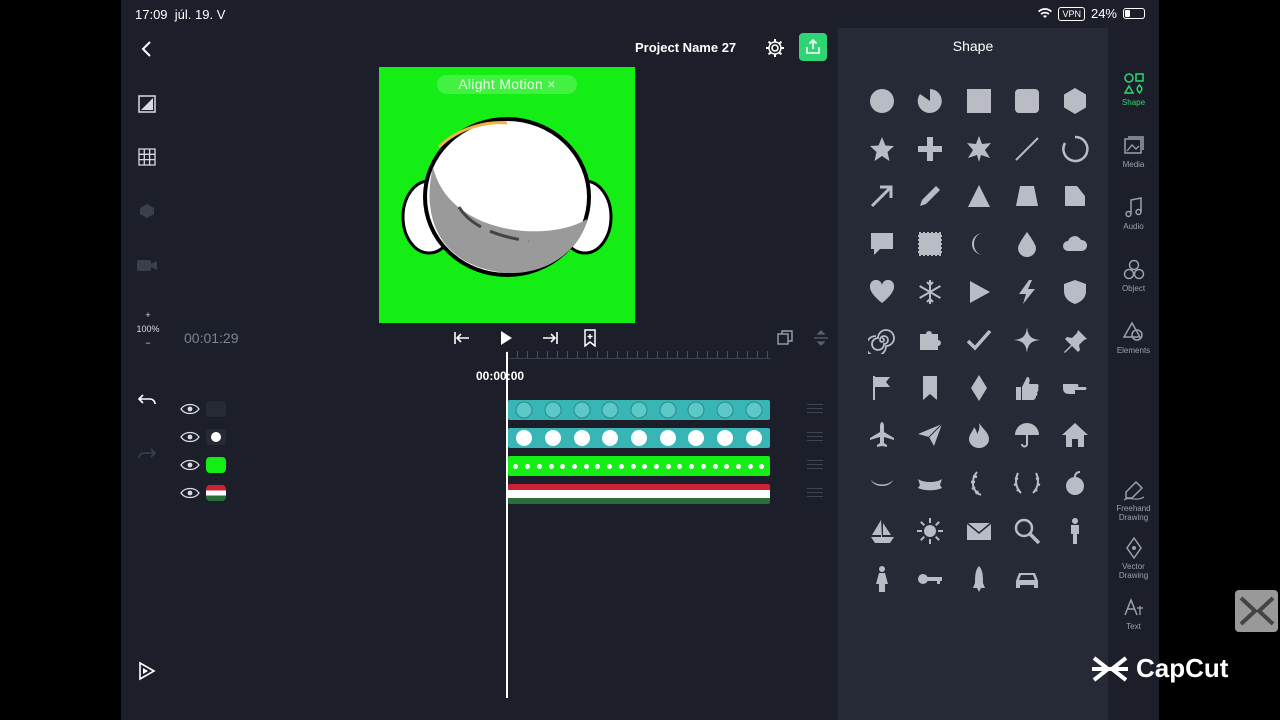  Describe the element at coordinates (1133, 151) in the screenshot. I see `nav-media: Media` at that location.